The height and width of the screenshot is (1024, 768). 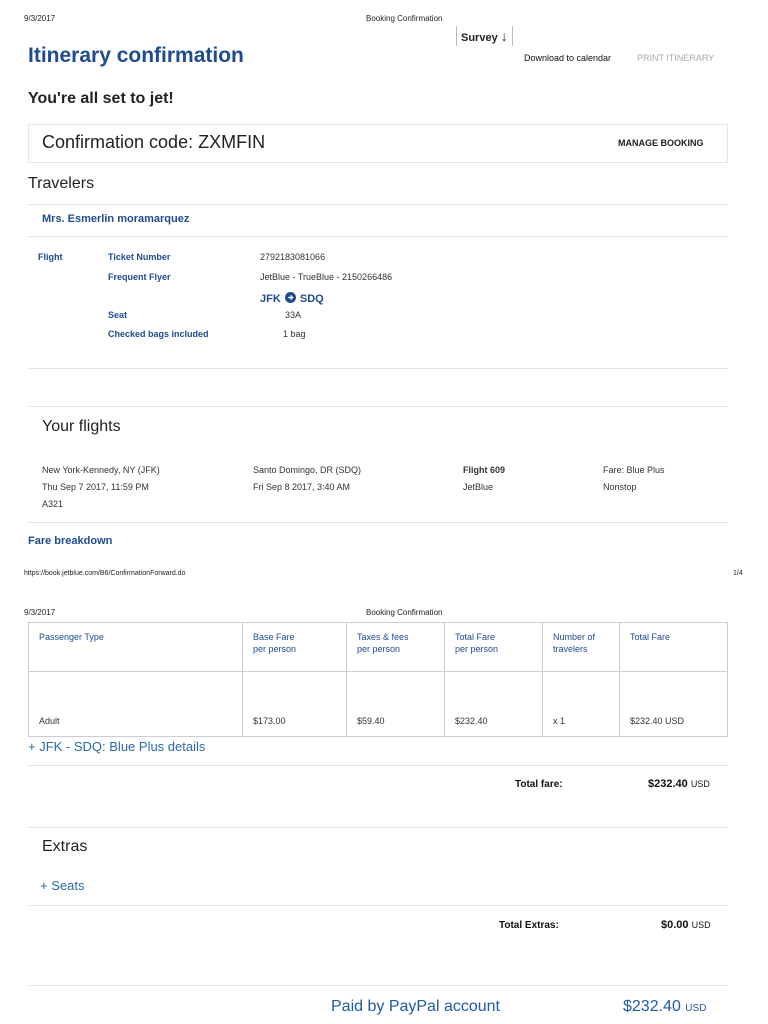 What do you see at coordinates (668, 784) in the screenshot?
I see `total-fare-value: $232.40` at bounding box center [668, 784].